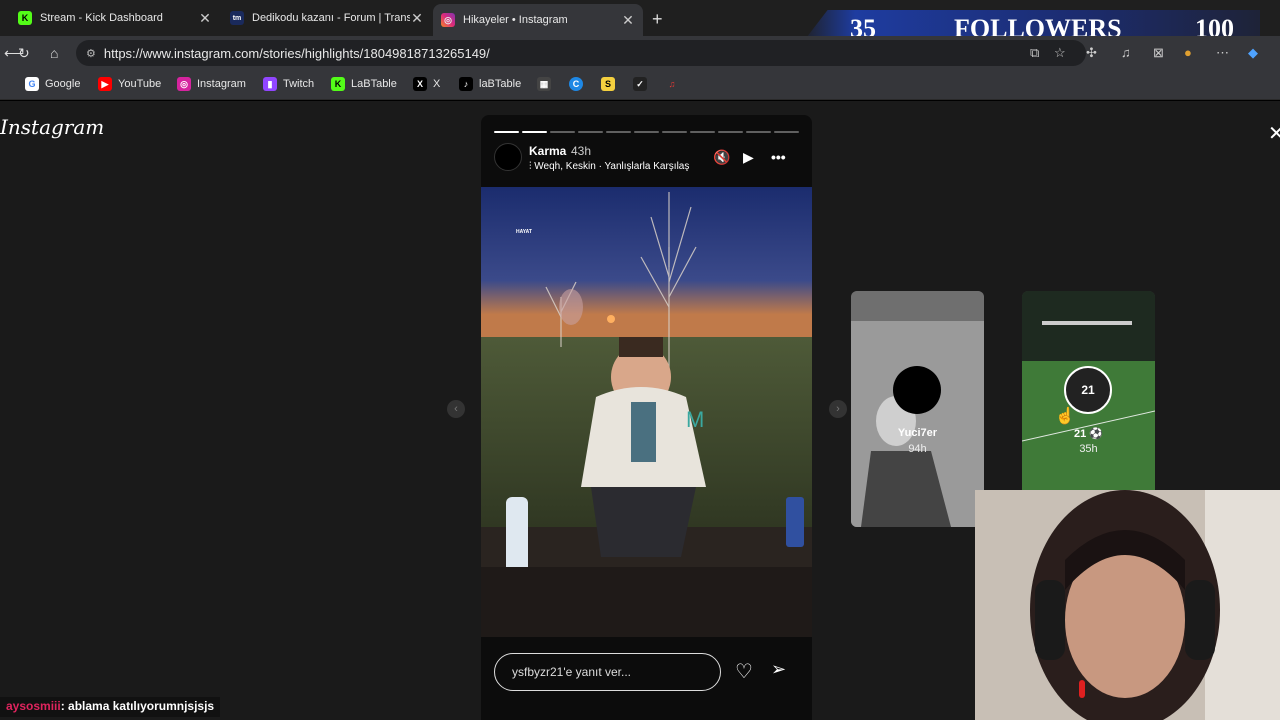 The height and width of the screenshot is (720, 1280). What do you see at coordinates (437, 84) in the screenshot?
I see `bookmark-label: X` at bounding box center [437, 84].